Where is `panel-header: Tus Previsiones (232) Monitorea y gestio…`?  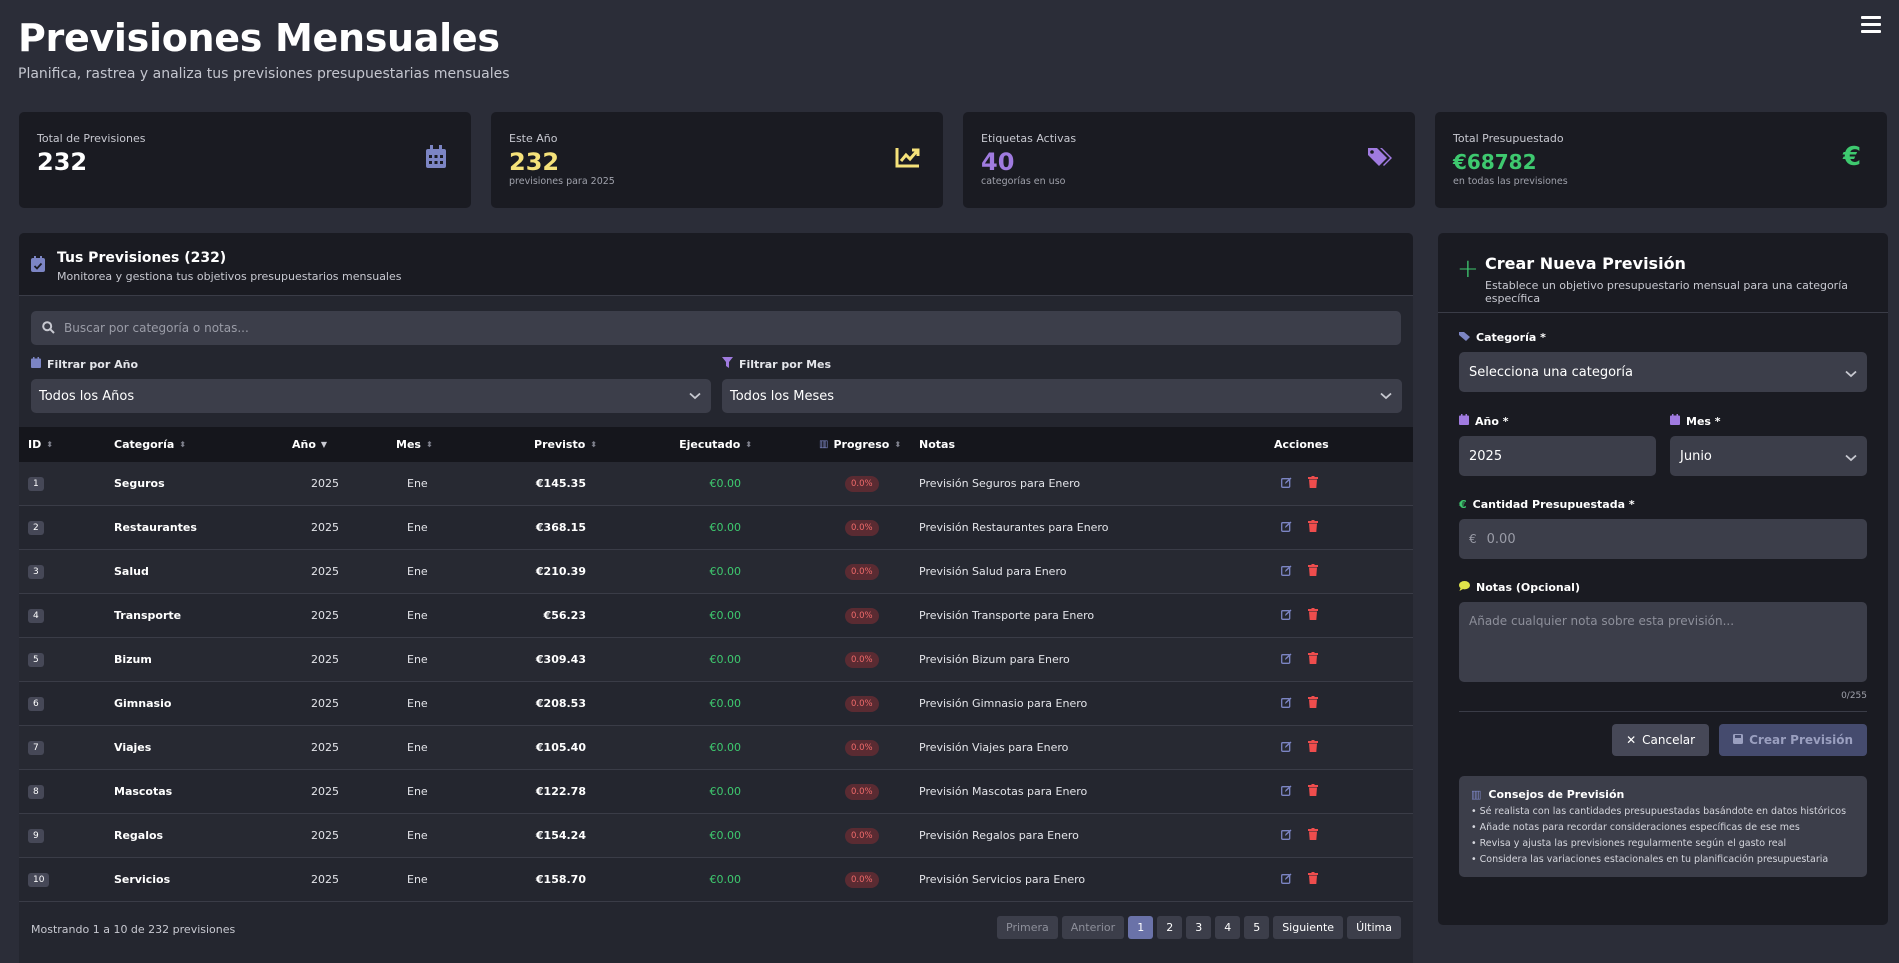
panel-header: Tus Previsiones (232) Monitorea y gestio… is located at coordinates (716, 264).